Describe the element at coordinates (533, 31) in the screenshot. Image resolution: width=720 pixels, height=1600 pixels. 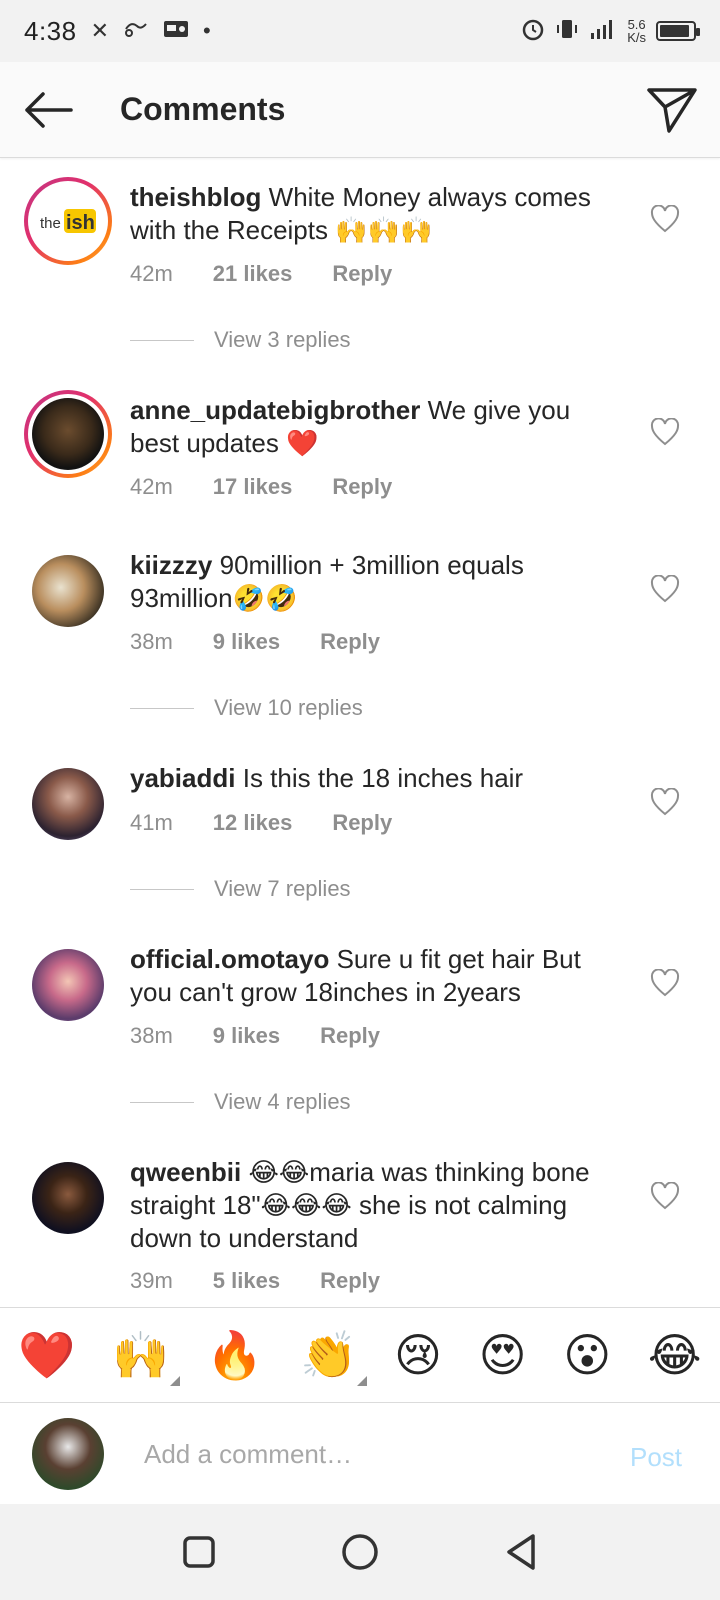
I see `alarm-icon` at that location.